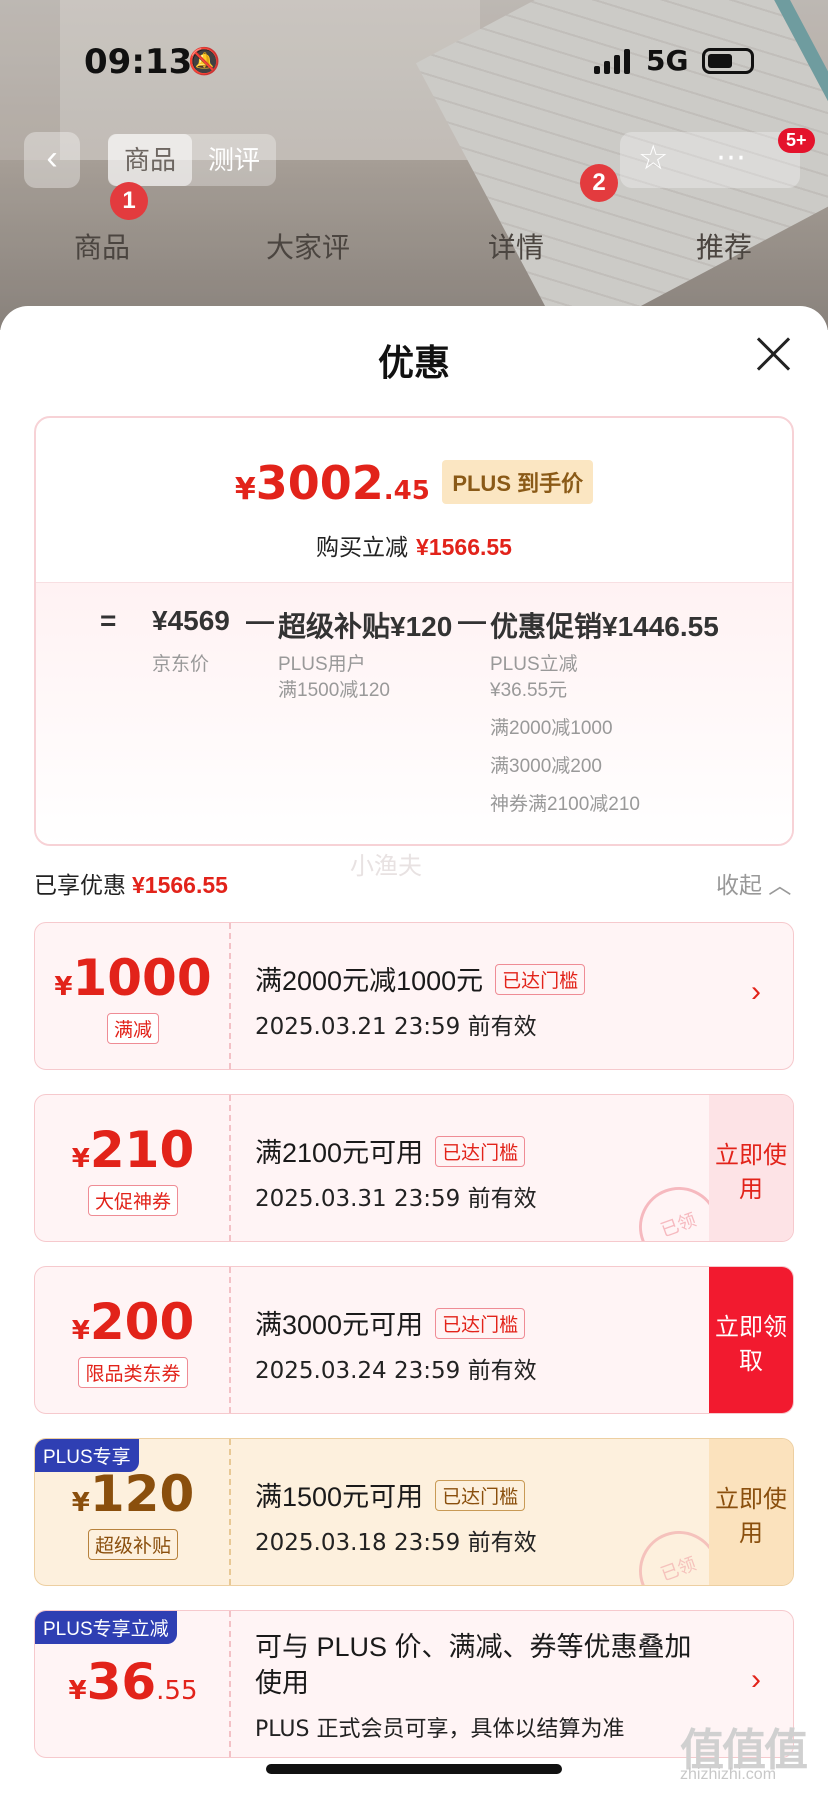 The width and height of the screenshot is (828, 1796). Describe the element at coordinates (612, 61) in the screenshot. I see `signal-icon` at that location.